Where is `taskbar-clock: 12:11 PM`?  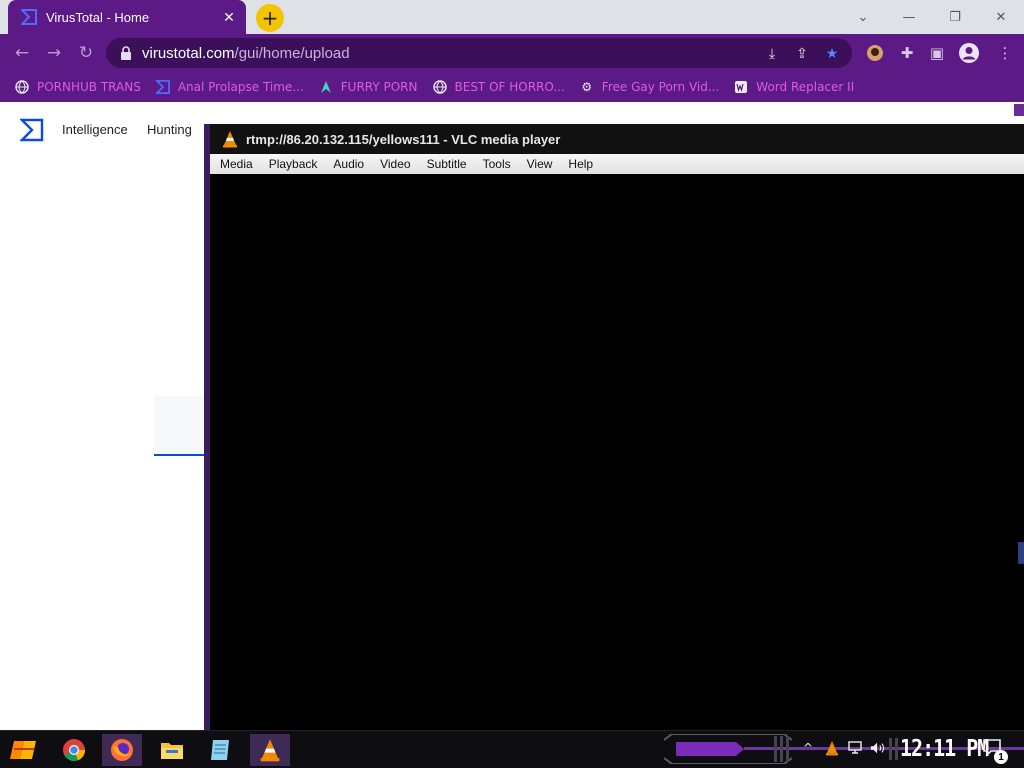
taskbar-clock: 12:11 PM is located at coordinates (944, 748).